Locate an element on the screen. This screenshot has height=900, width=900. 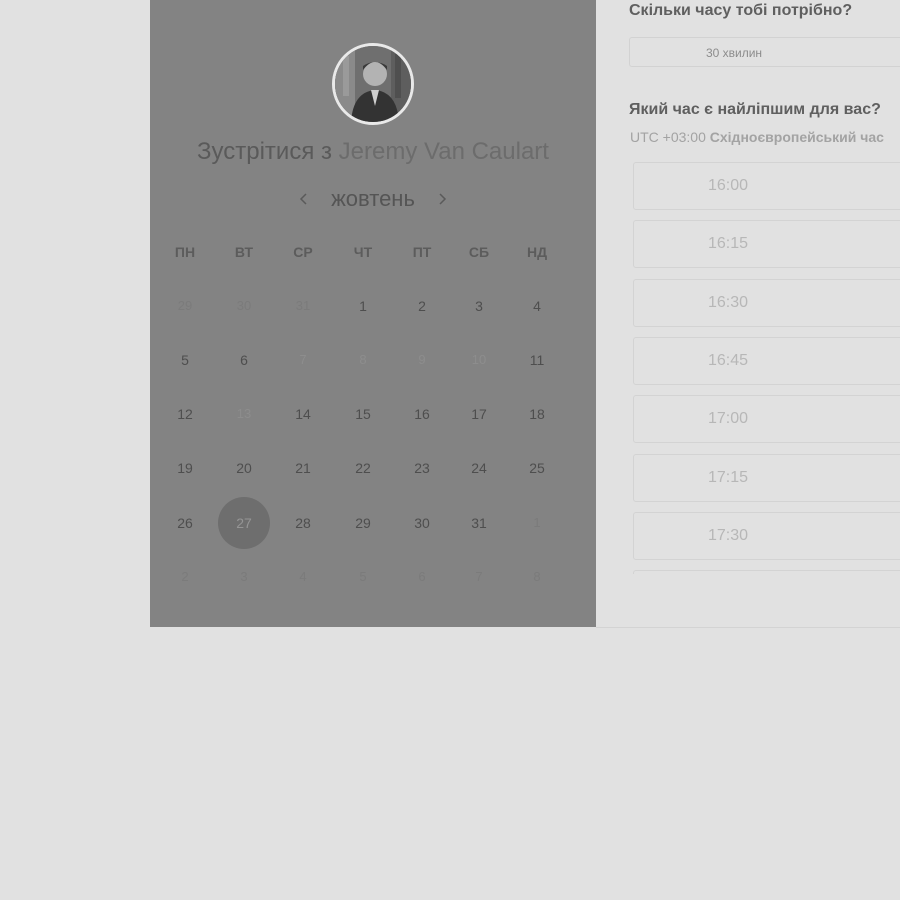
calendar-day: 18 is located at coordinates (537, 414).